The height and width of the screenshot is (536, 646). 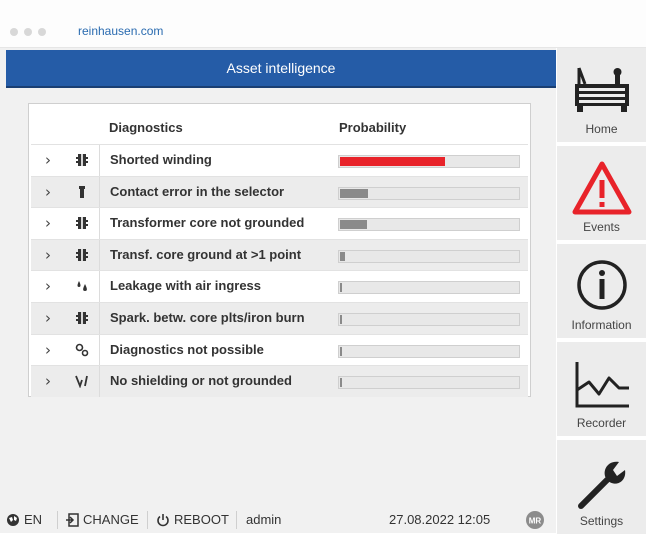 I want to click on mr-logo-icon: MR, so click(x=535, y=520).